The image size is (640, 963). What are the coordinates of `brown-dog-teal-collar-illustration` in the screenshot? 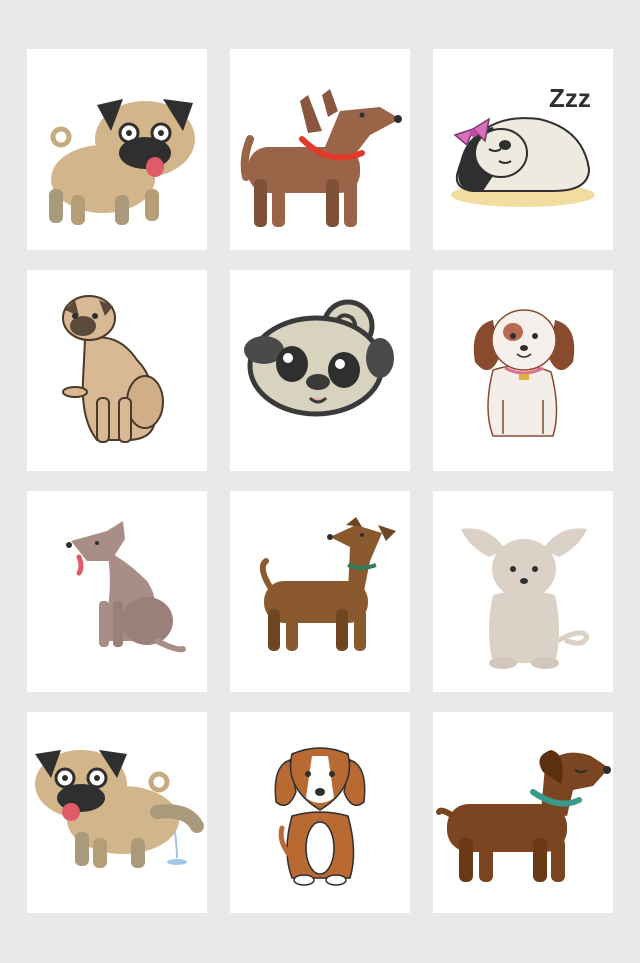 It's located at (523, 816).